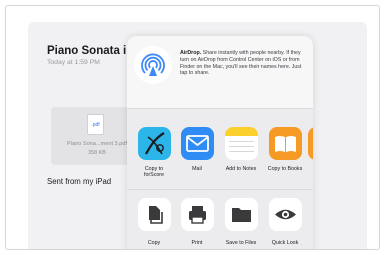  Describe the element at coordinates (191, 53) in the screenshot. I see `airdrop-heading: AirDrop.` at that location.